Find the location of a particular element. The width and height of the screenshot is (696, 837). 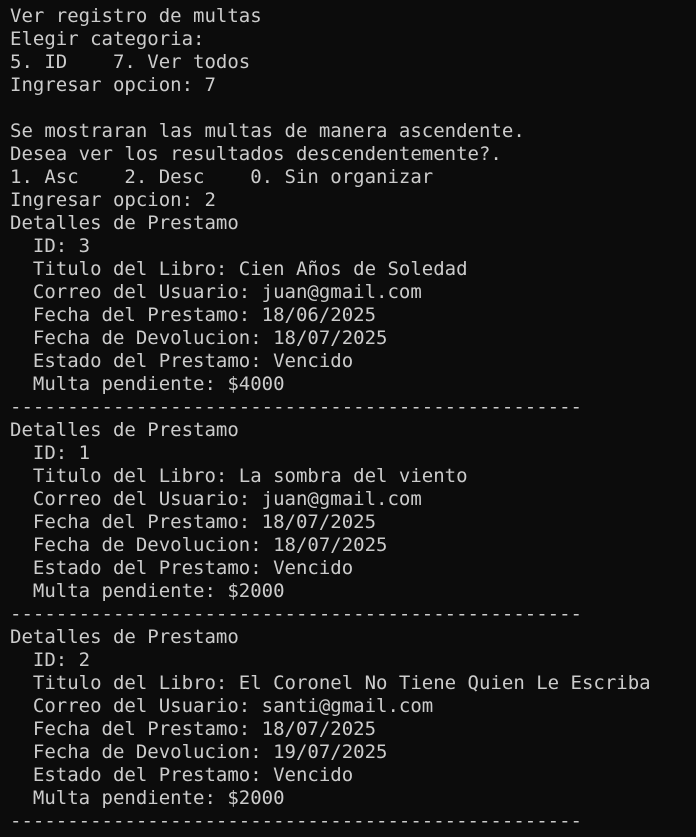

record-book-title: Titulo del Libro: La sombra del viento is located at coordinates (239, 476).